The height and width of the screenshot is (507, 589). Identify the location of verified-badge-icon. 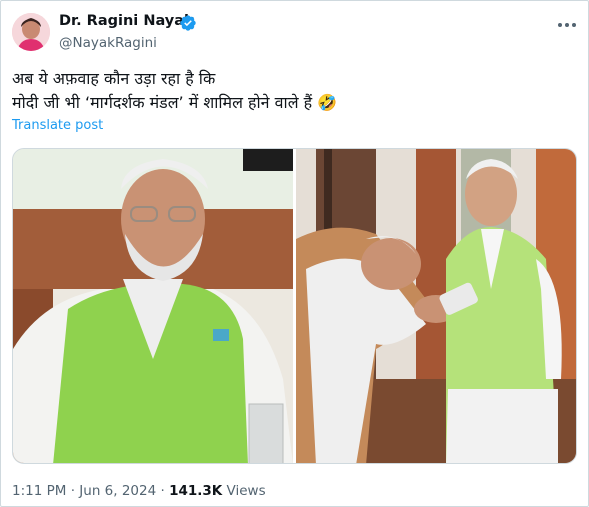
(188, 23).